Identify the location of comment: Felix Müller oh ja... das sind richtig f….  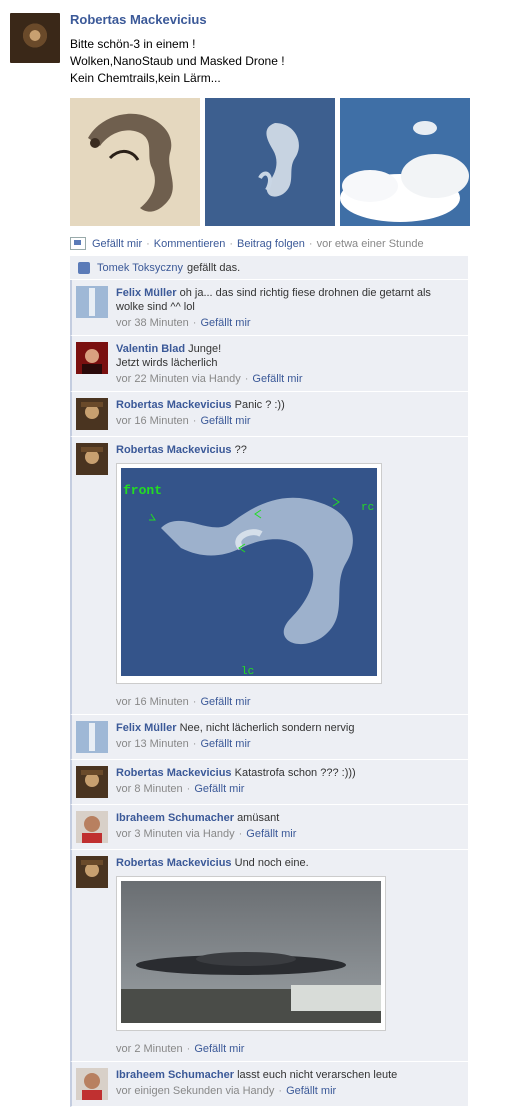
(269, 308).